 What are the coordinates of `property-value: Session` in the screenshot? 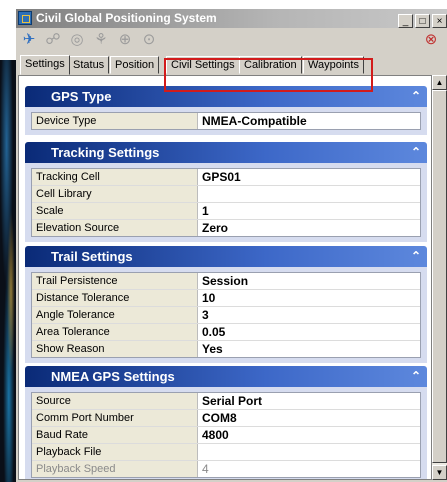 It's located at (309, 281).